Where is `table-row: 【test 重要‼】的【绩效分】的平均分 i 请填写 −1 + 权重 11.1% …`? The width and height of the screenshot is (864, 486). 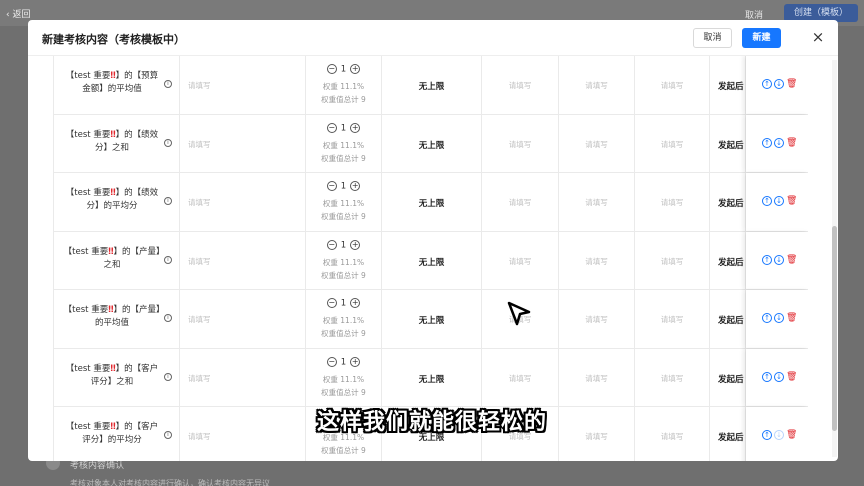 table-row: 【test 重要‼】的【绩效分】的平均分 i 请填写 −1 + 权重 11.1% … is located at coordinates (430, 202).